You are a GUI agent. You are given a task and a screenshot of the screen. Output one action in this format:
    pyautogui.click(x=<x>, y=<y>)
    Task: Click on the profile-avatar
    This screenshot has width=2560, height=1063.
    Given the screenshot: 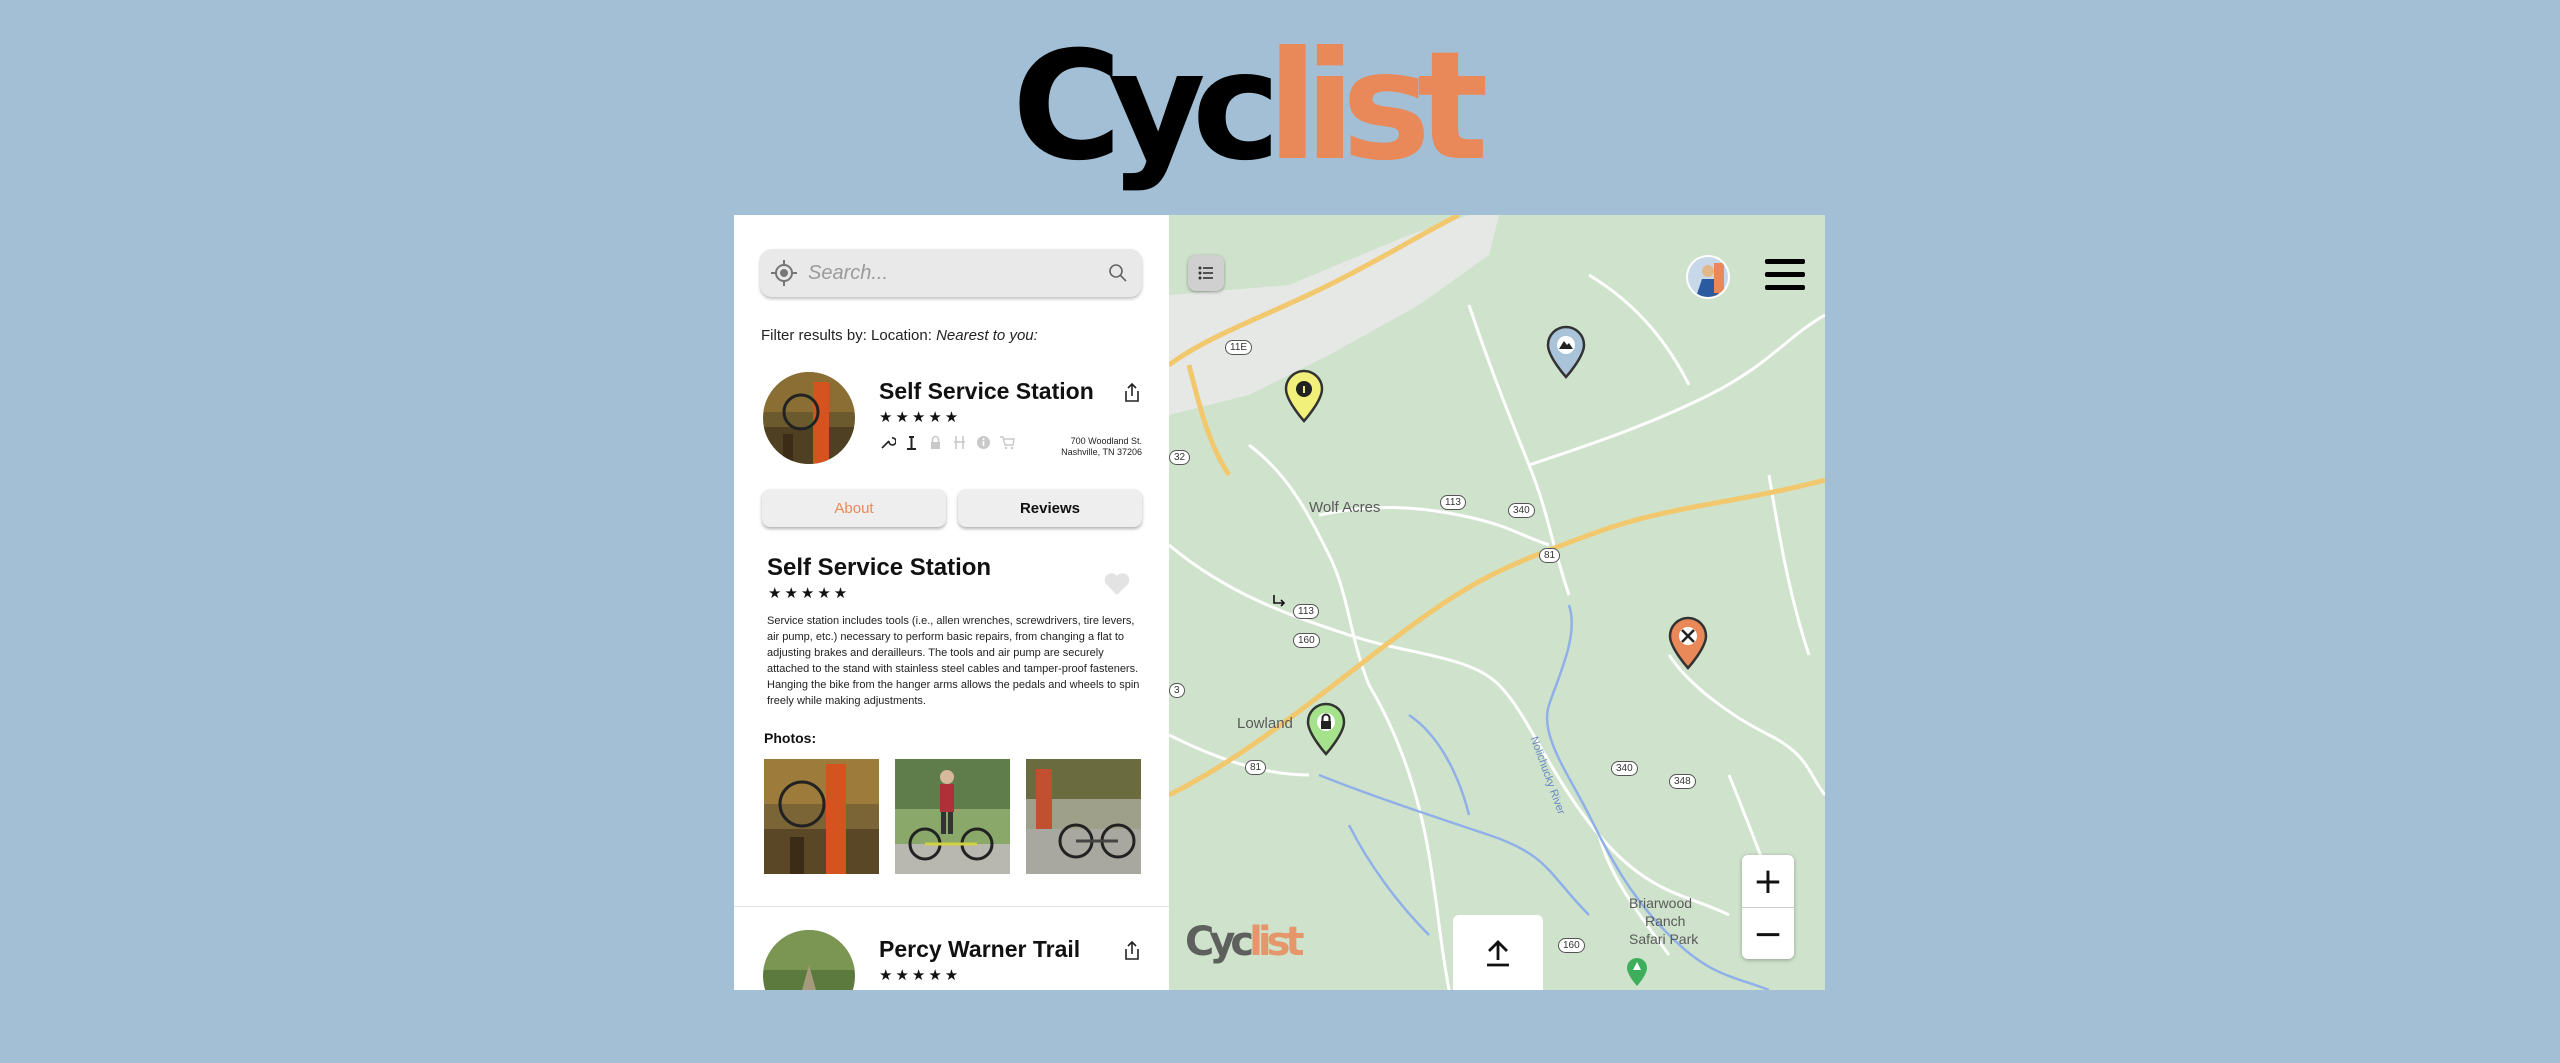 What is the action you would take?
    pyautogui.click(x=1708, y=277)
    